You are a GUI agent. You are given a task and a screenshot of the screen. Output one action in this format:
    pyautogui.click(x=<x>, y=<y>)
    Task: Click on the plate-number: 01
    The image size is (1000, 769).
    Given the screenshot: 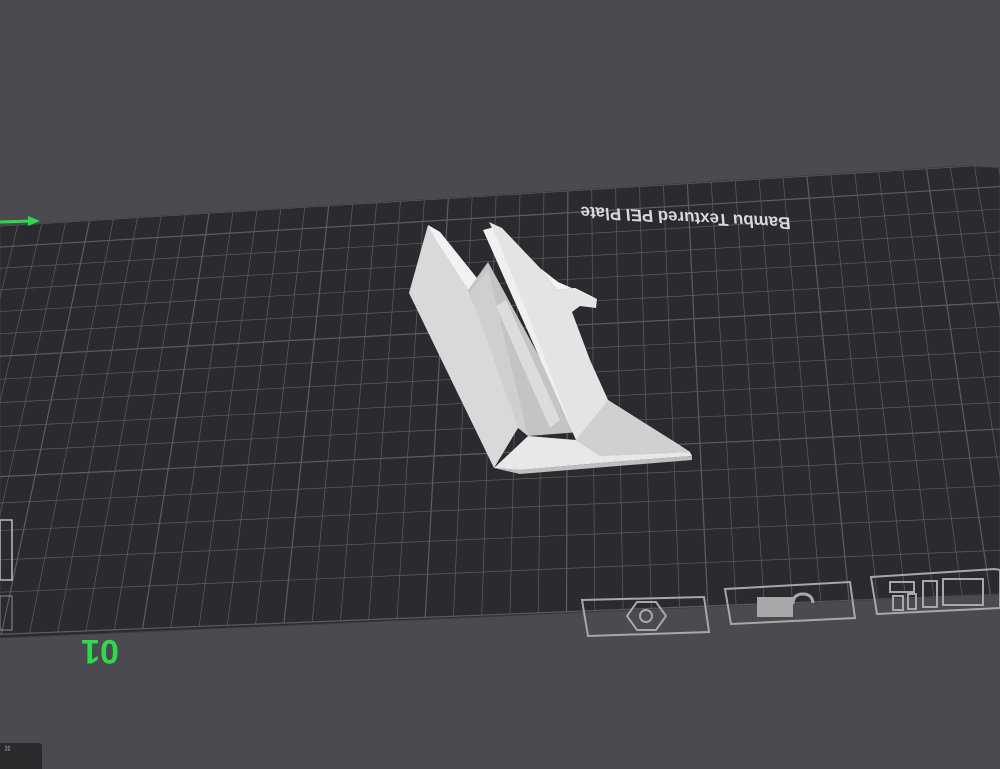 What is the action you would take?
    pyautogui.click(x=100, y=651)
    